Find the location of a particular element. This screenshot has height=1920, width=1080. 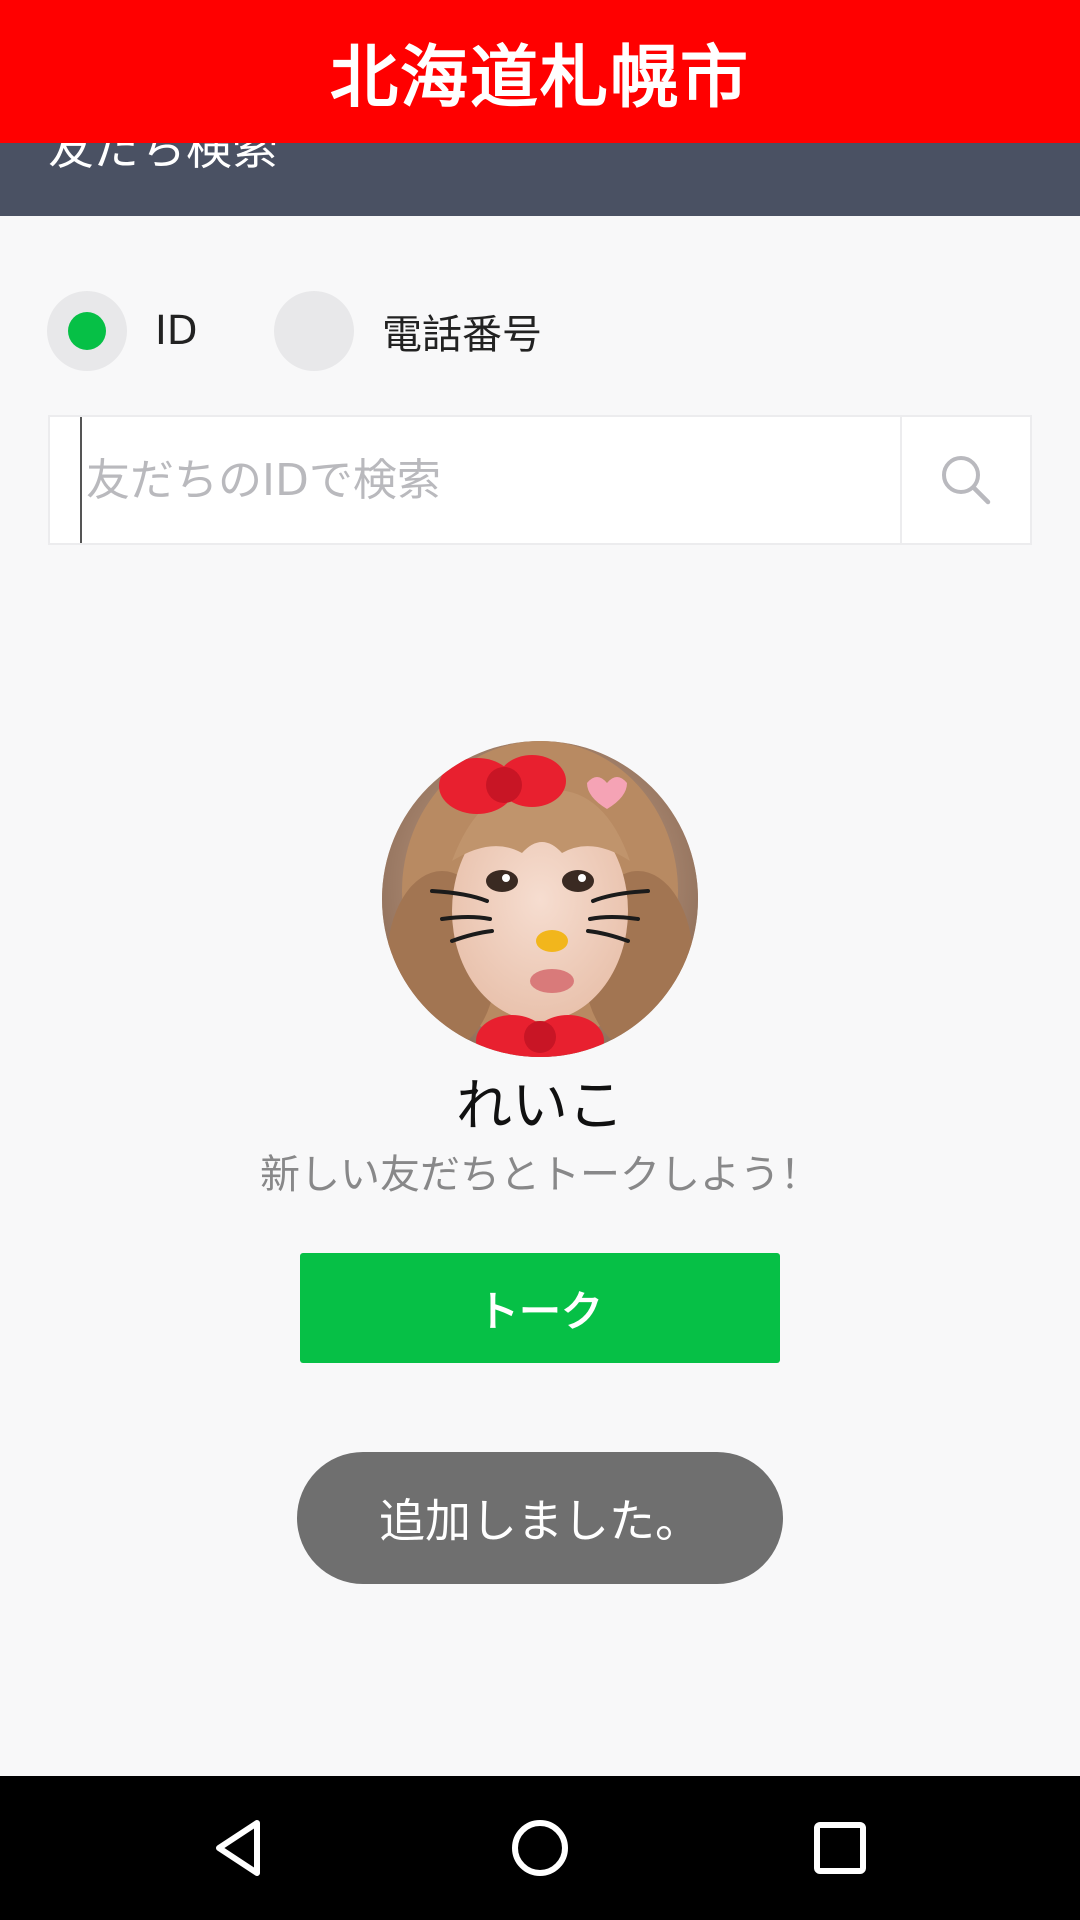

avatar is located at coordinates (540, 899).